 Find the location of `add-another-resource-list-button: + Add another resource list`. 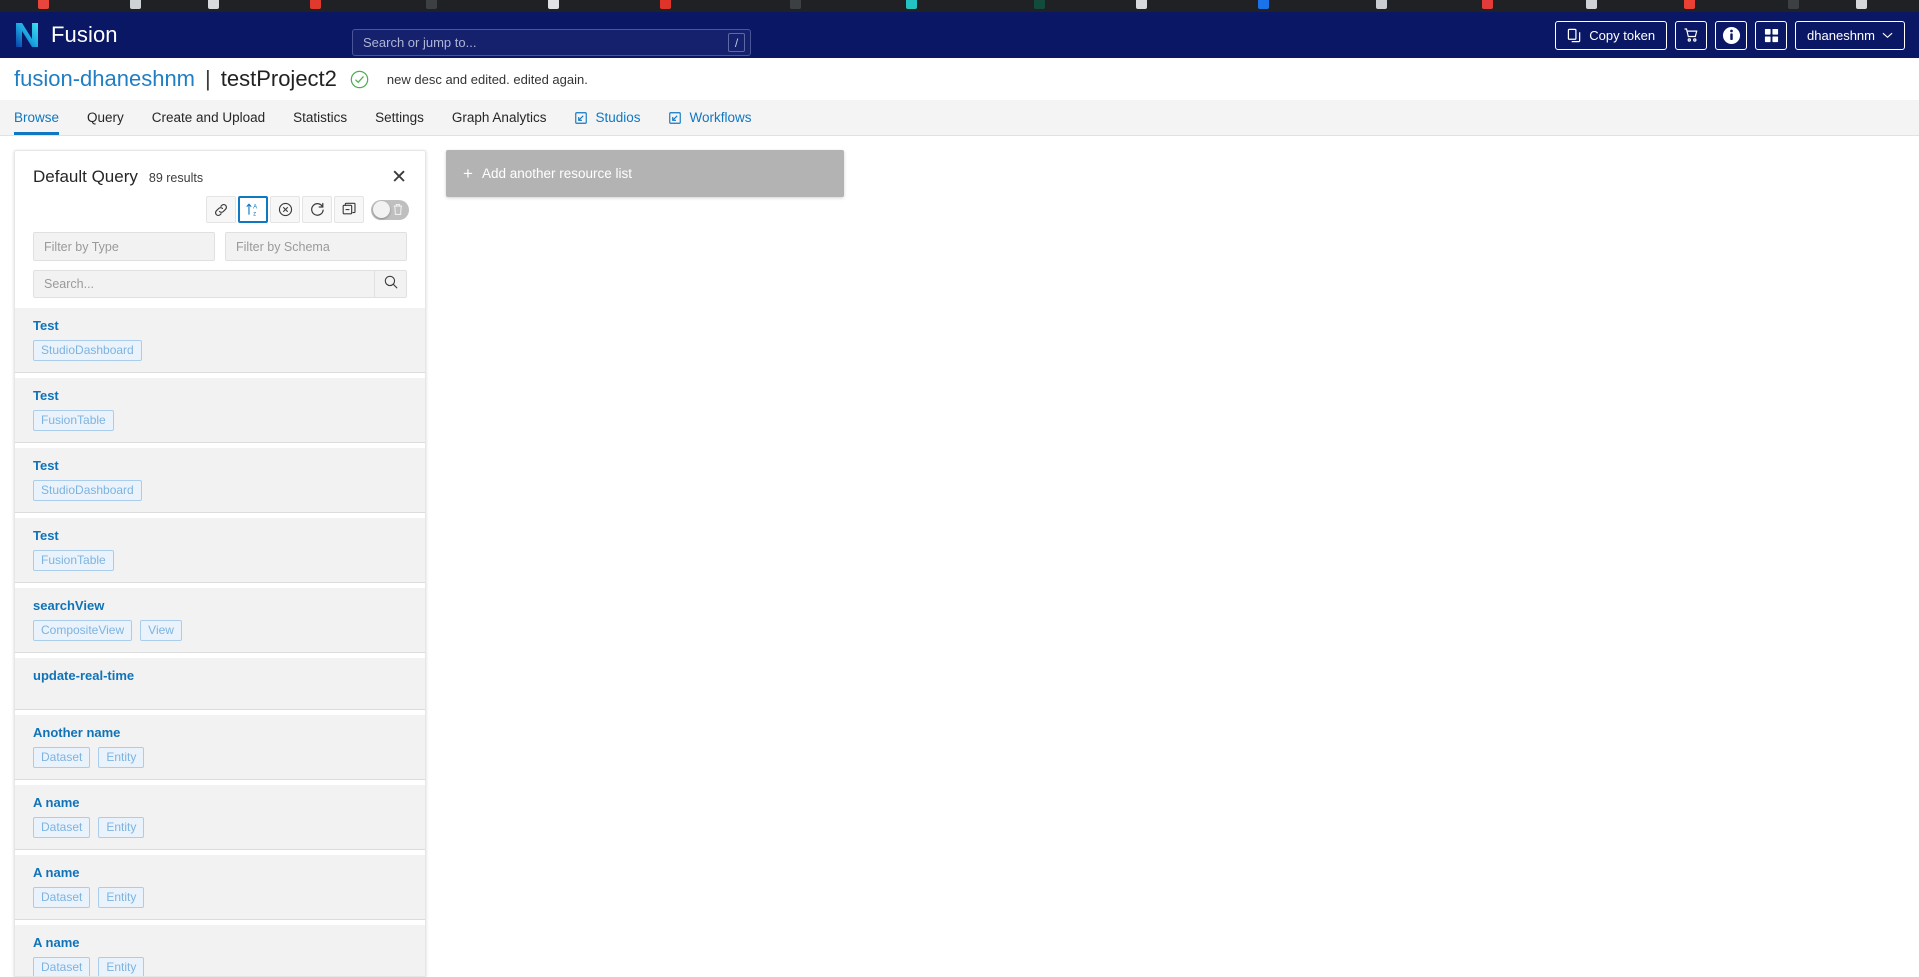

add-another-resource-list-button: + Add another resource list is located at coordinates (645, 173).